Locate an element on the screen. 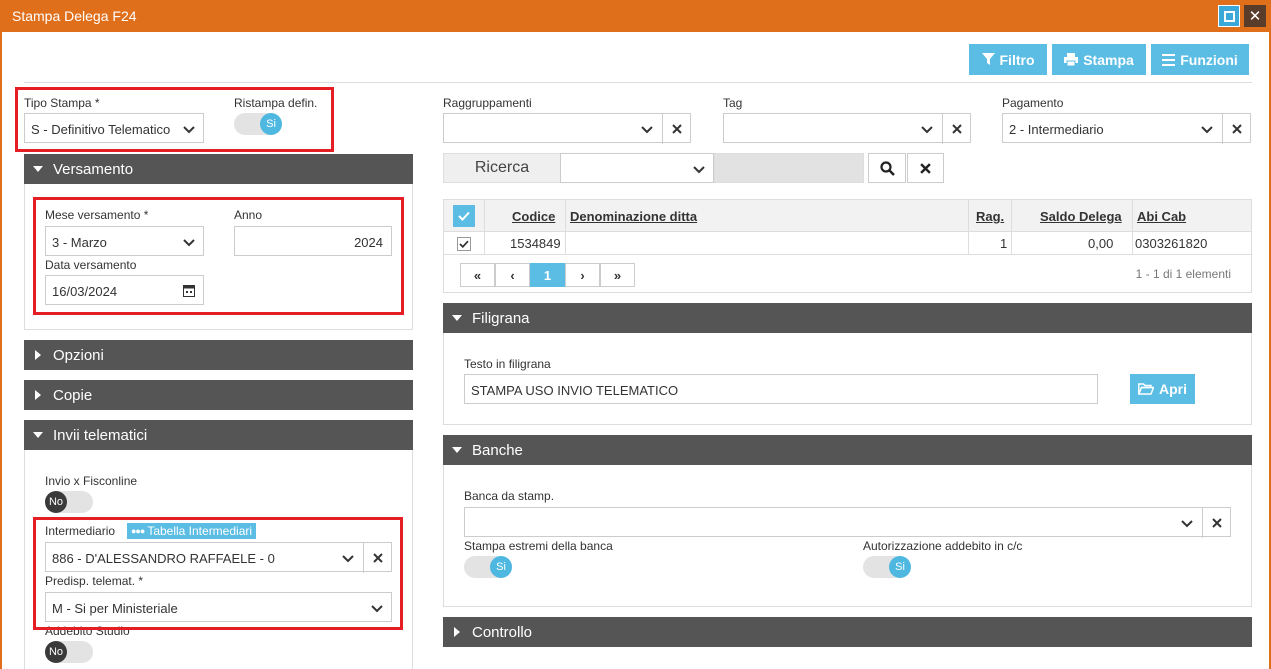 The height and width of the screenshot is (669, 1271). filter-icon is located at coordinates (988, 59).